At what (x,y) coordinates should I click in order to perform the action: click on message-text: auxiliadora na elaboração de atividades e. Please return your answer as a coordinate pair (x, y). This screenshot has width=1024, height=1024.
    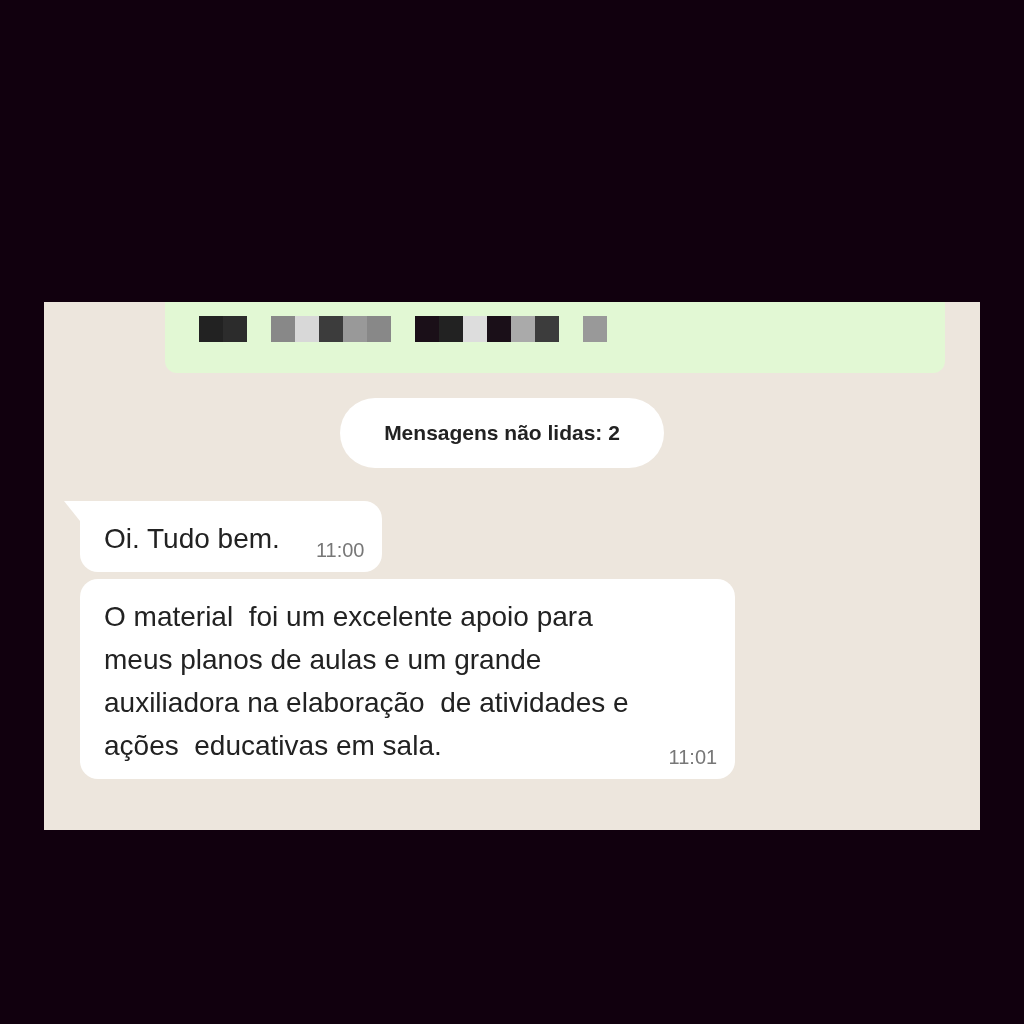
    Looking at the image, I should click on (366, 703).